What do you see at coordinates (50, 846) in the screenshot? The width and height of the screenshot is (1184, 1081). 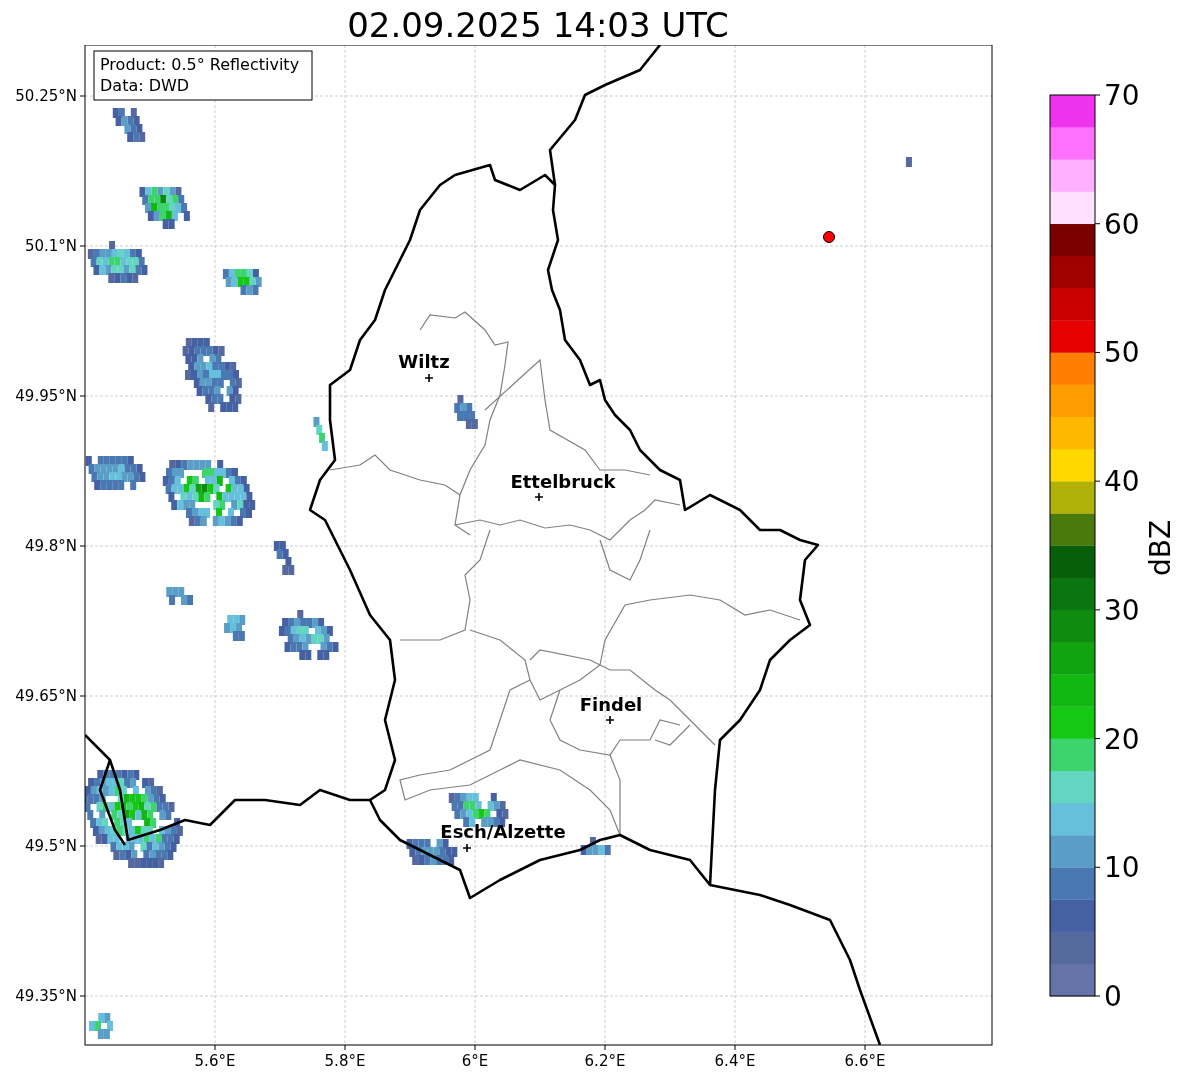 I see `axis-tick-label: 49.5°N` at bounding box center [50, 846].